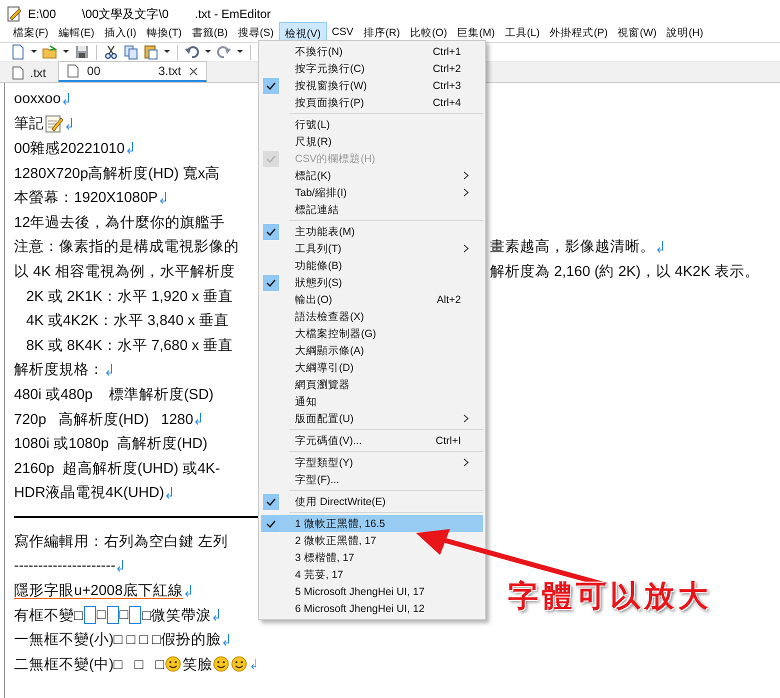 Image resolution: width=780 pixels, height=698 pixels. I want to click on scissors-icon, so click(111, 52).